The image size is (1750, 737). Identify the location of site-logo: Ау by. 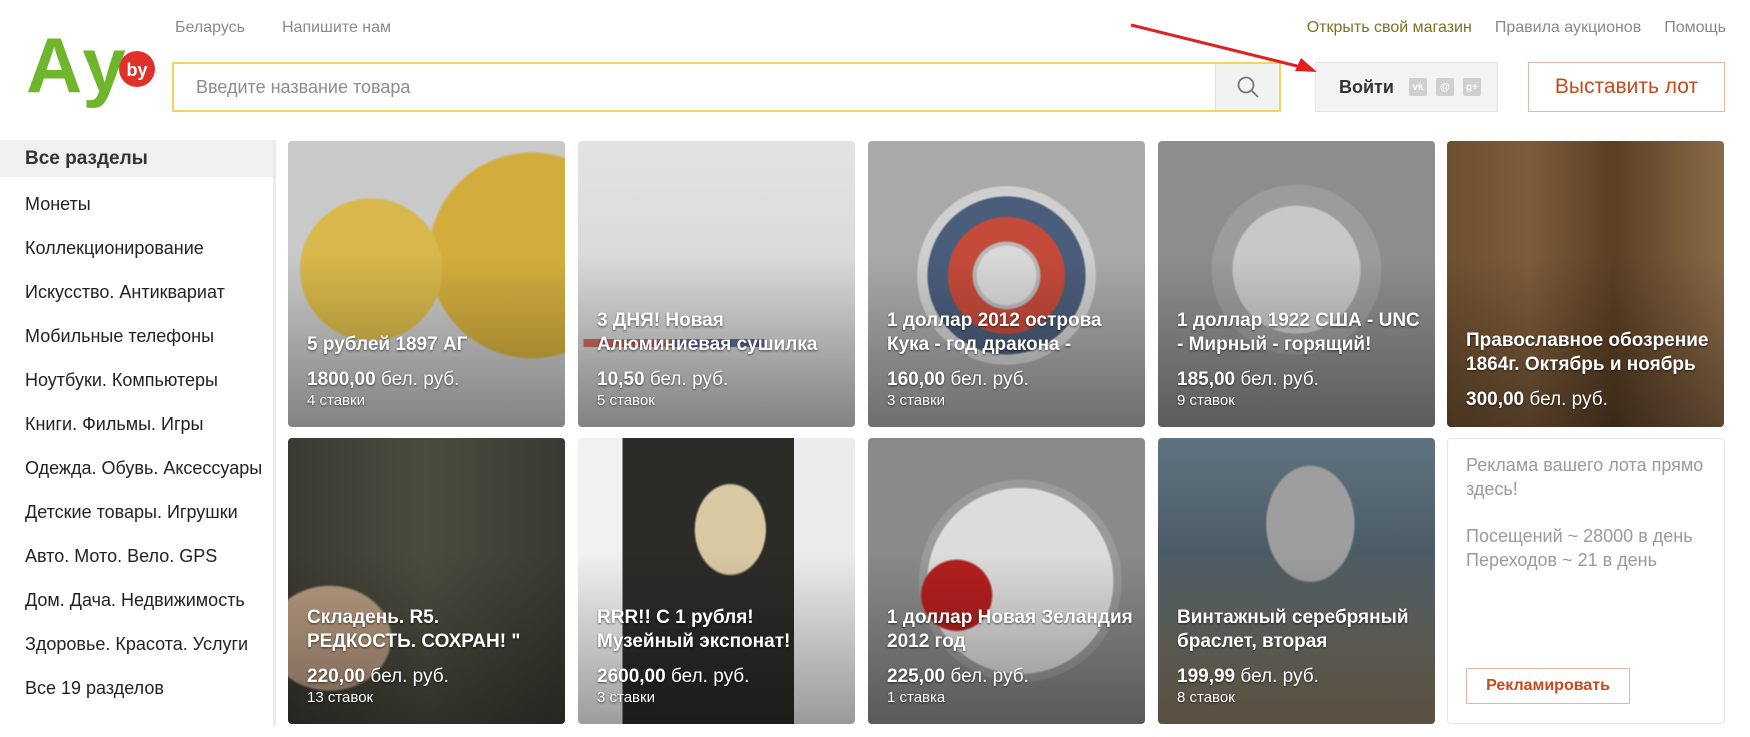
(91, 65).